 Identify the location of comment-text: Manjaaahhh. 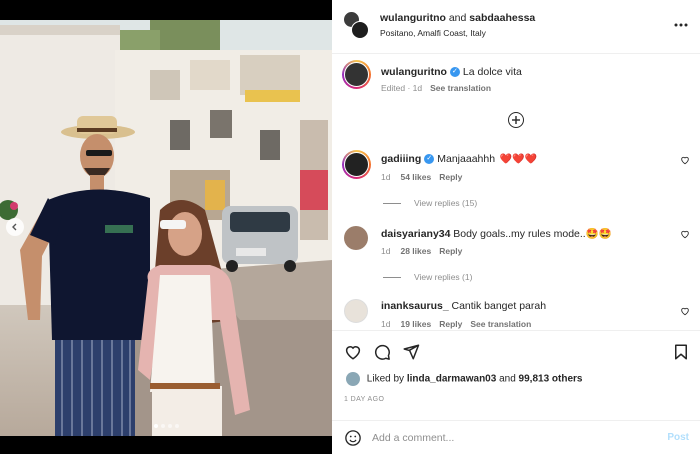
(466, 159).